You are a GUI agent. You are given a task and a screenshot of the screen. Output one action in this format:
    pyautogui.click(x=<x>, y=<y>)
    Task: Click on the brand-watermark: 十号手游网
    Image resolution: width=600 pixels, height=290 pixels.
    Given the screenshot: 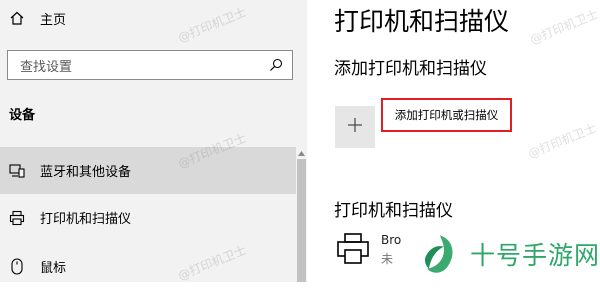 What is the action you would take?
    pyautogui.click(x=505, y=254)
    